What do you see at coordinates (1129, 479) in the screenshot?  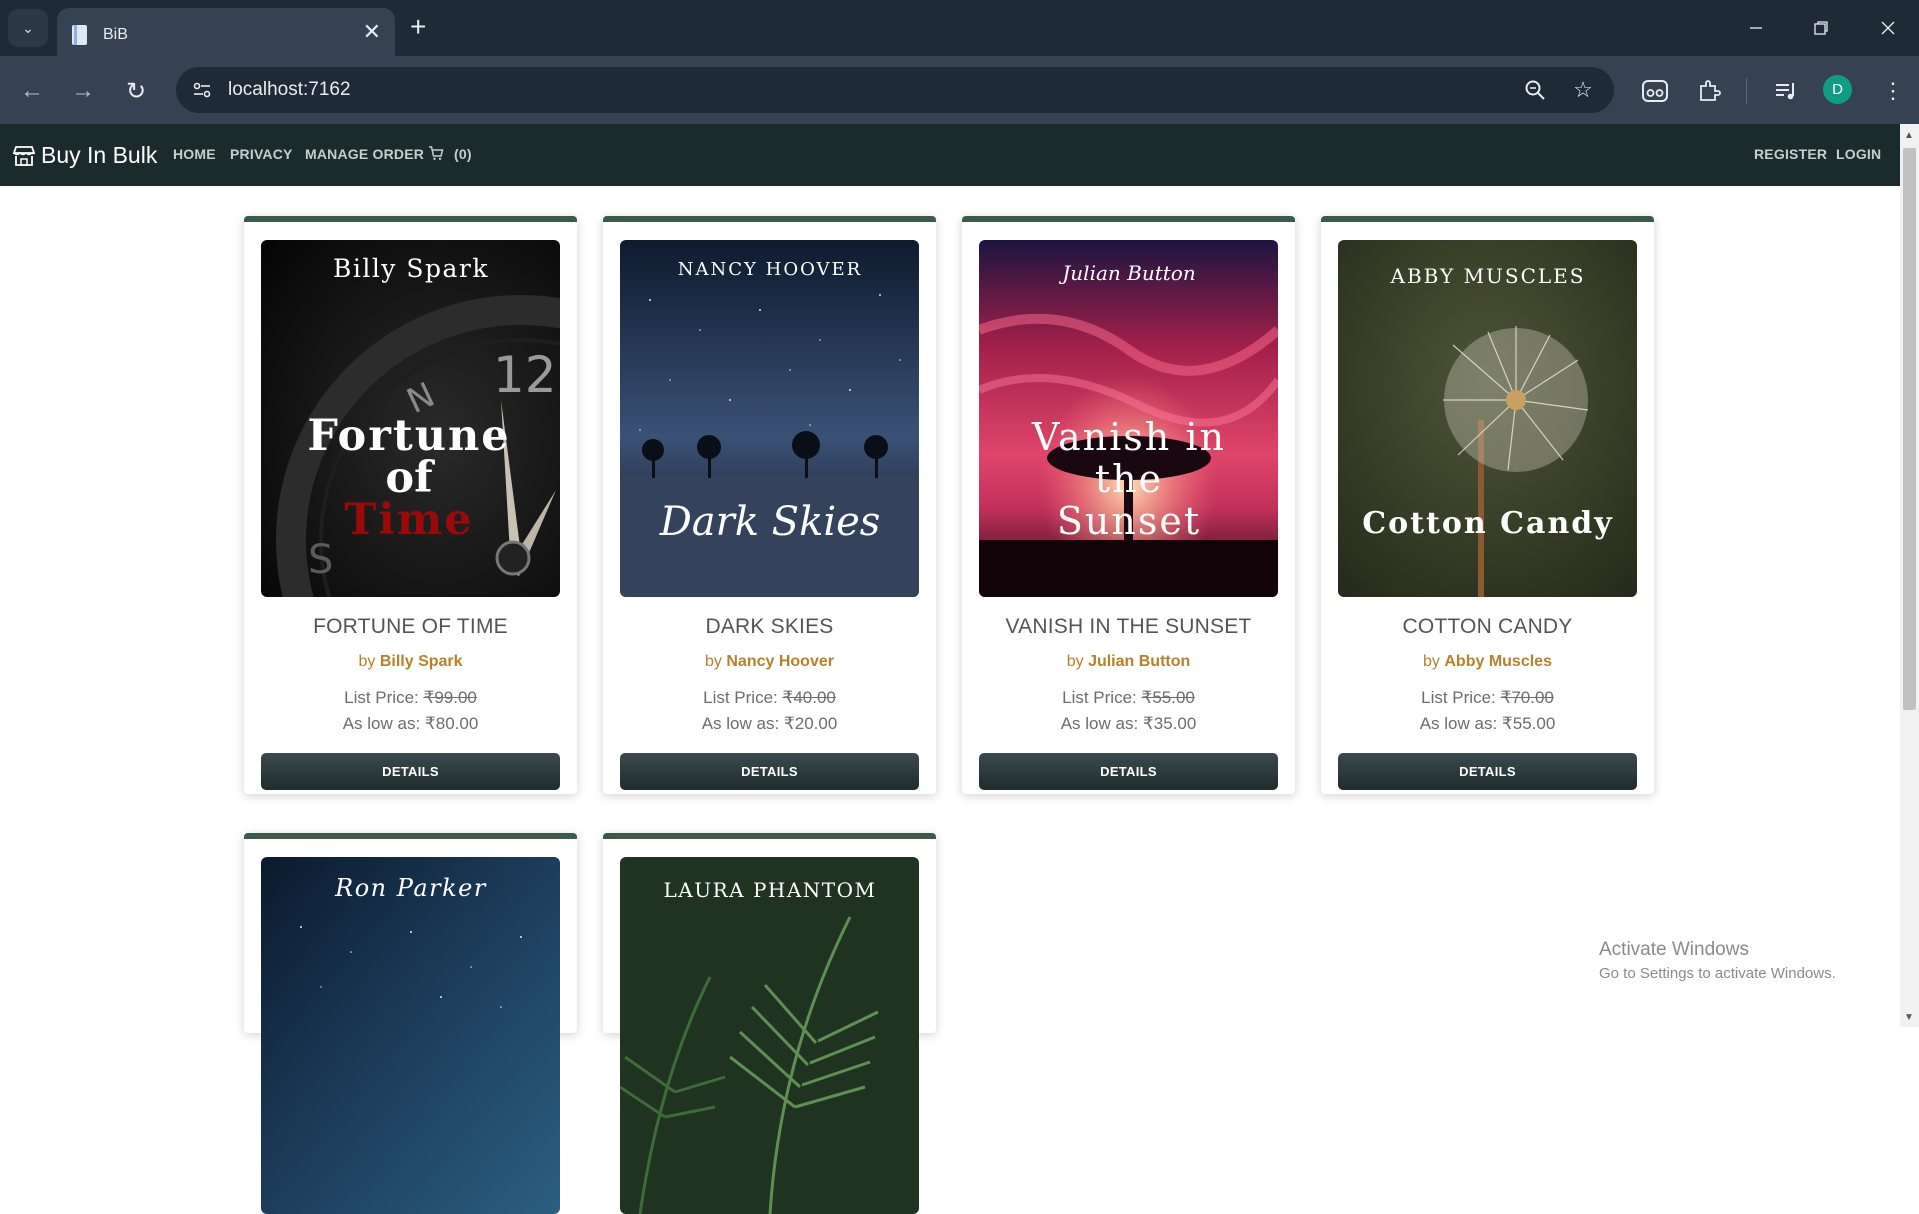 I see `cover-title-line: the` at bounding box center [1129, 479].